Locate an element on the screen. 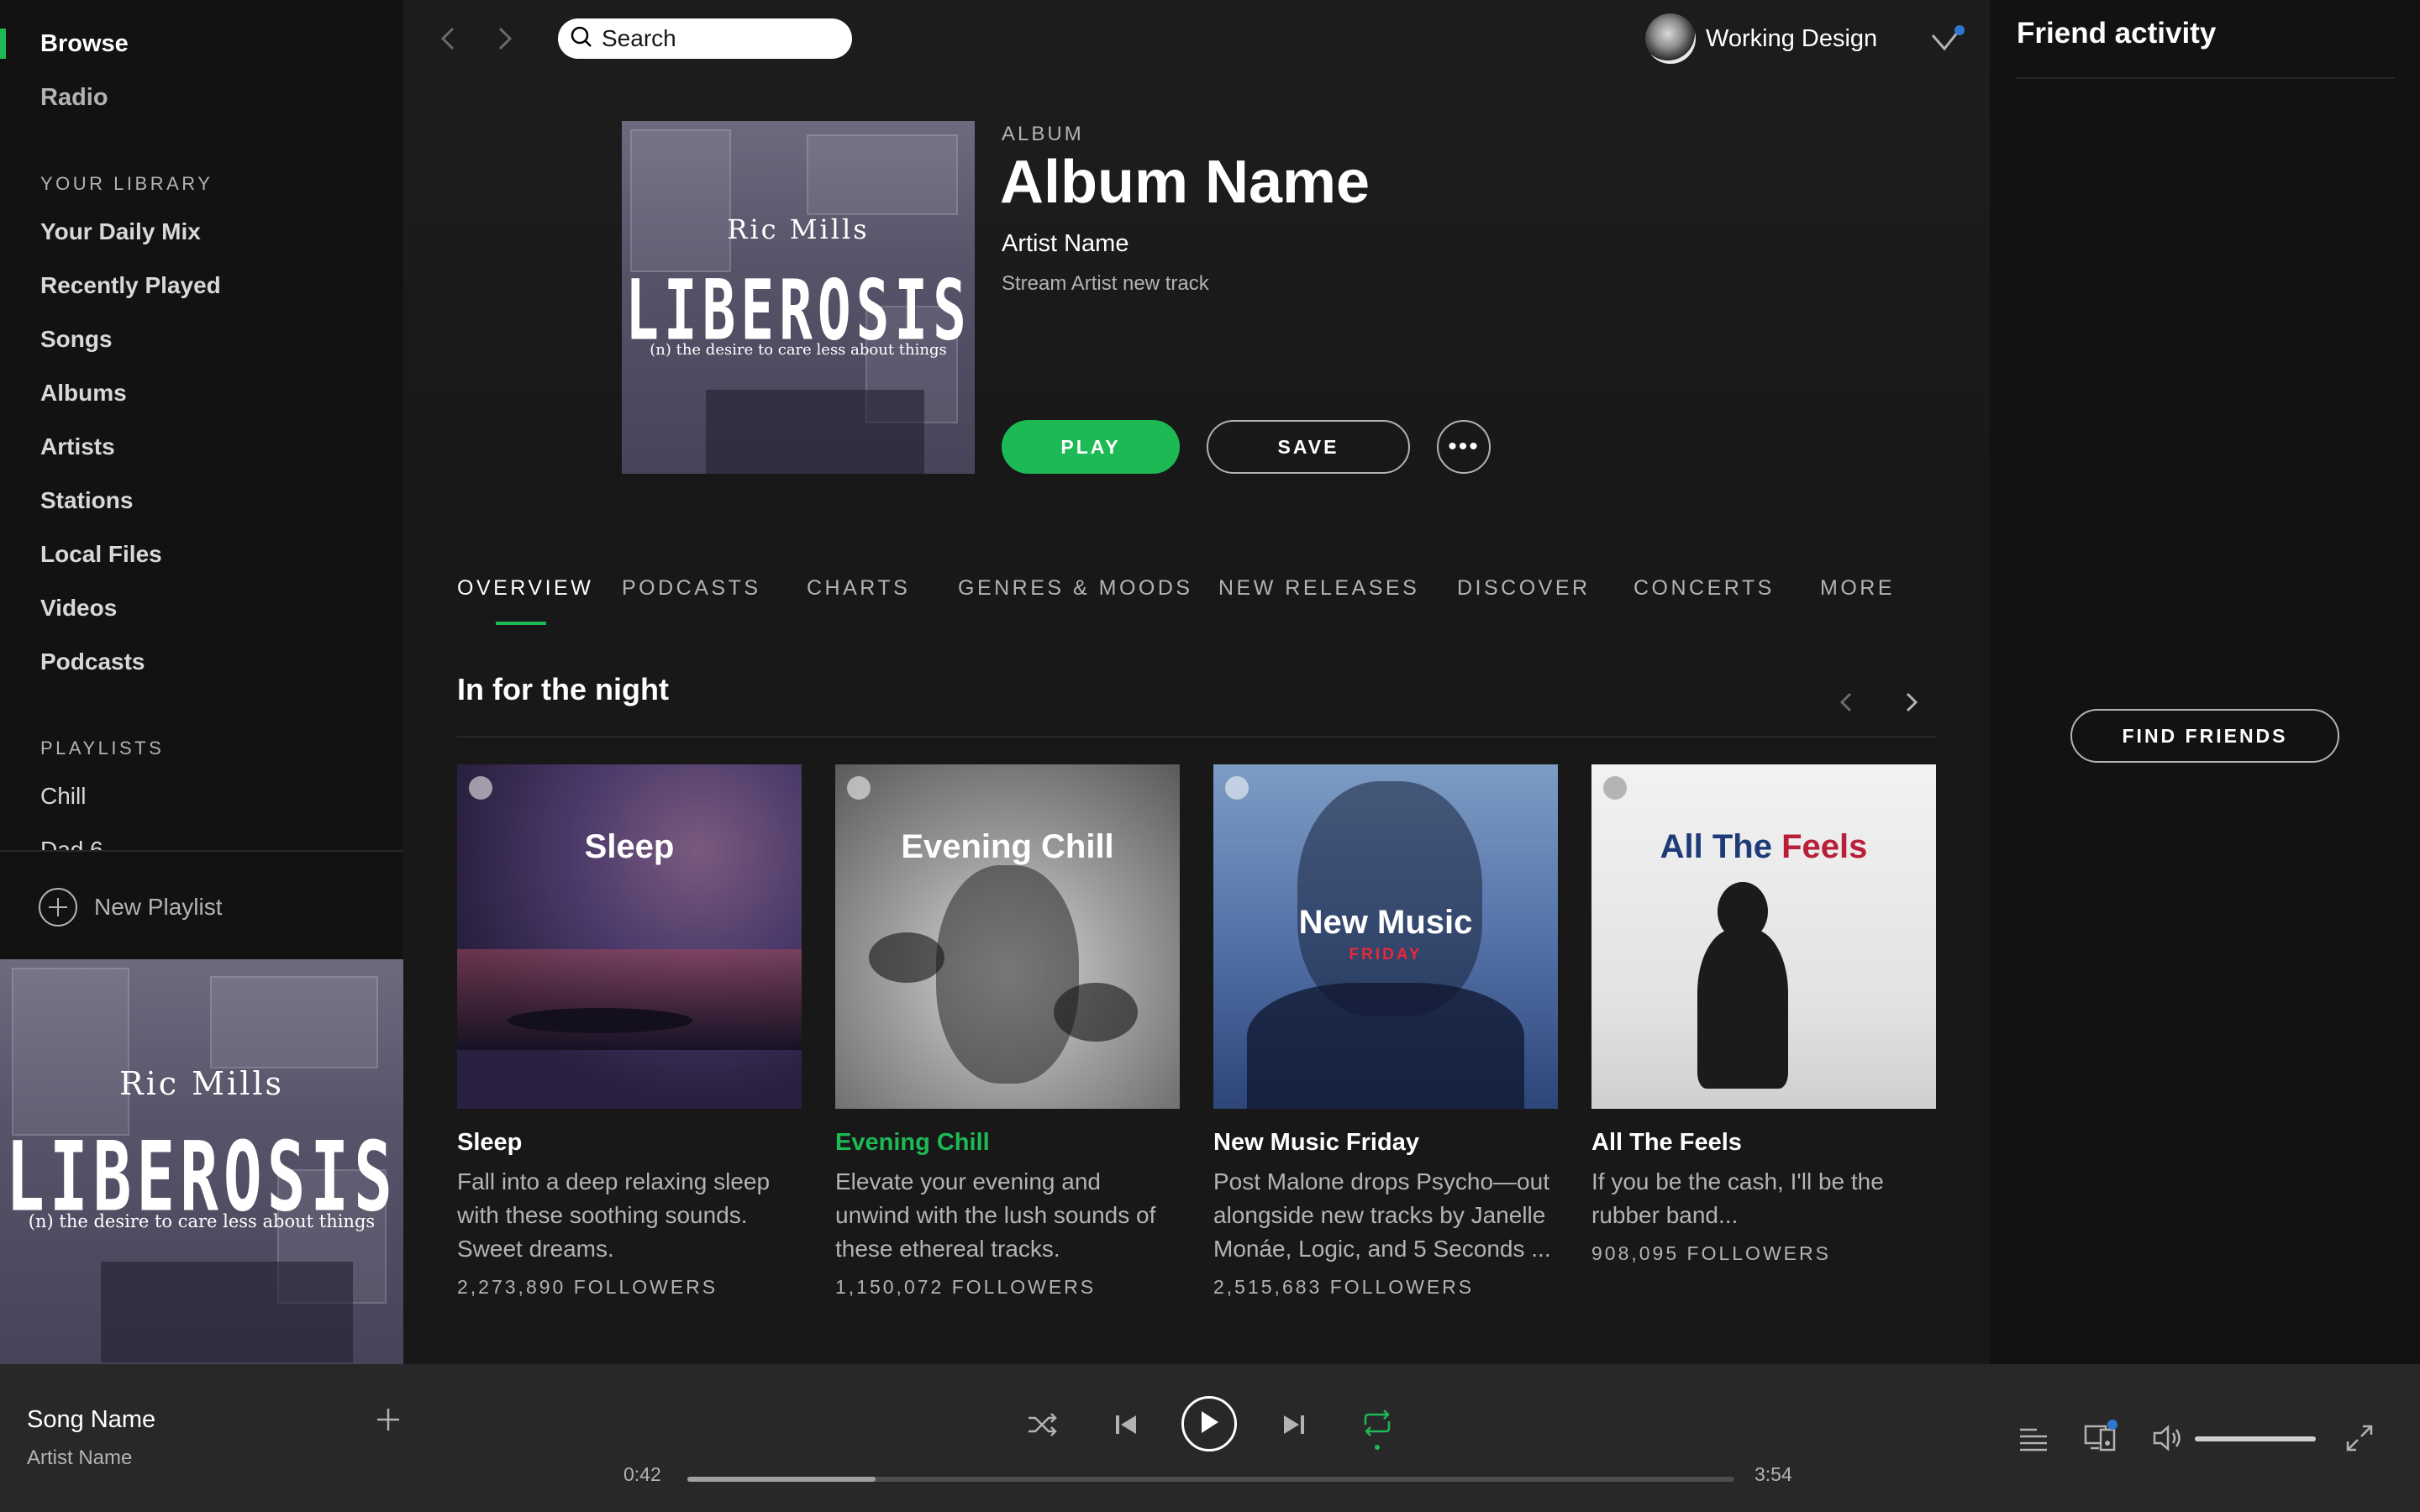 The image size is (2420, 1512). search-field is located at coordinates (705, 38).